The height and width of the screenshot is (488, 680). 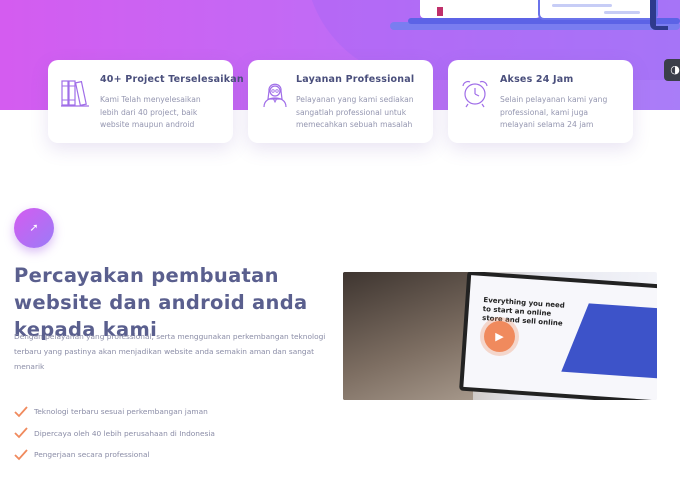 I want to click on list-item: Pengerjaan secara professional, so click(x=114, y=455).